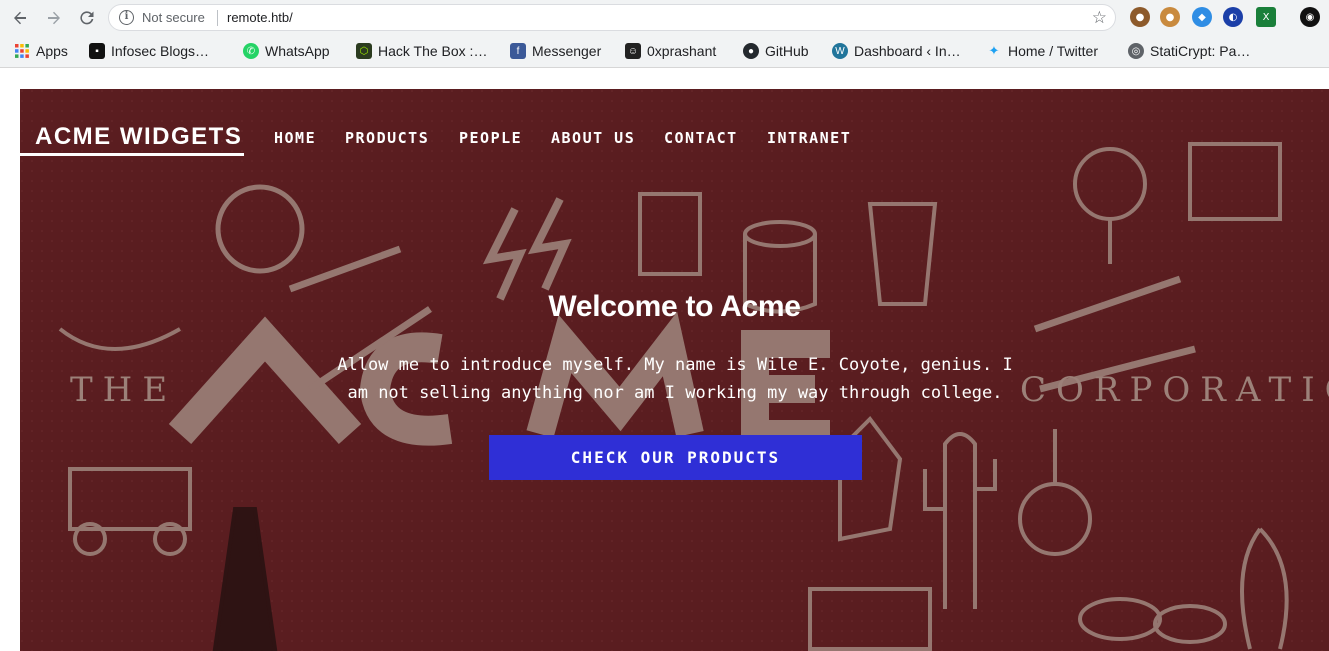 The height and width of the screenshot is (651, 1329). I want to click on staticrypt-icon: ◎, so click(1136, 51).